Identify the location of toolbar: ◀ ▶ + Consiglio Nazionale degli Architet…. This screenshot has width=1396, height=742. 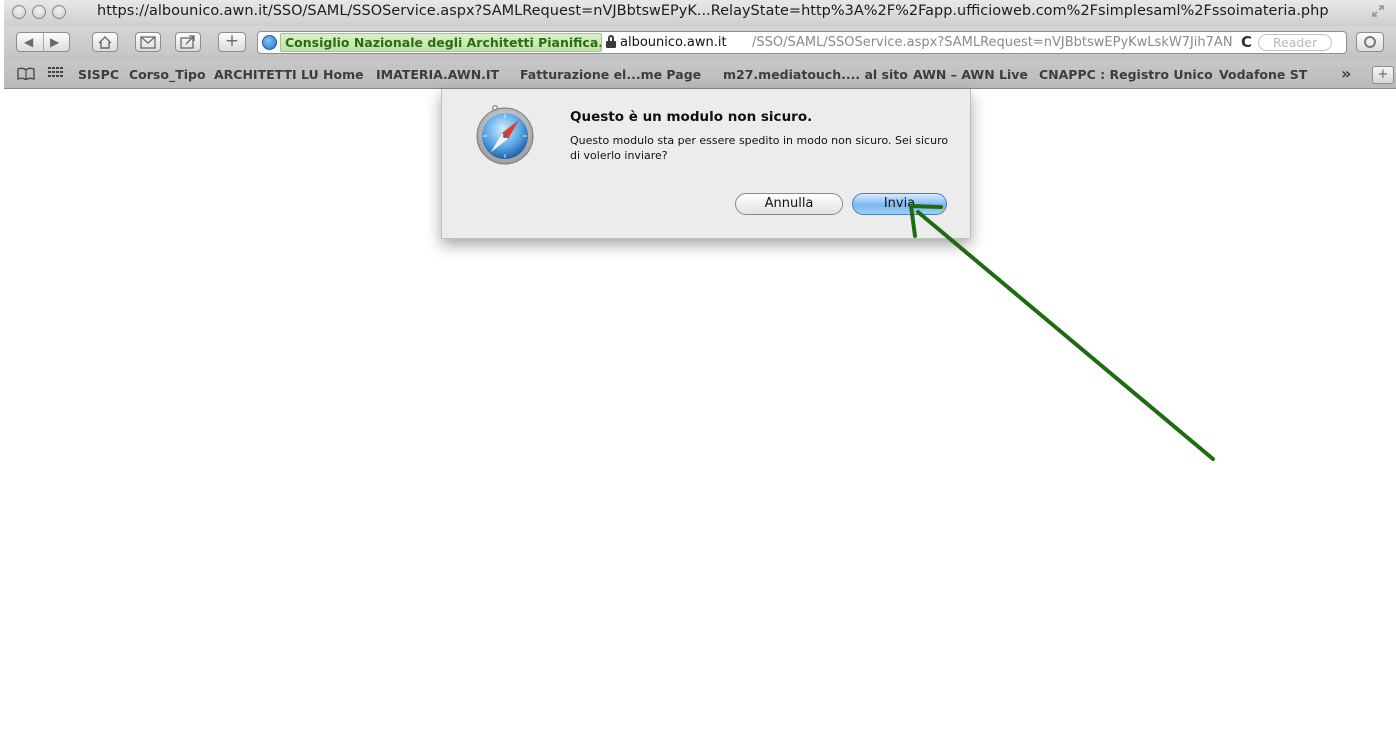
(700, 43).